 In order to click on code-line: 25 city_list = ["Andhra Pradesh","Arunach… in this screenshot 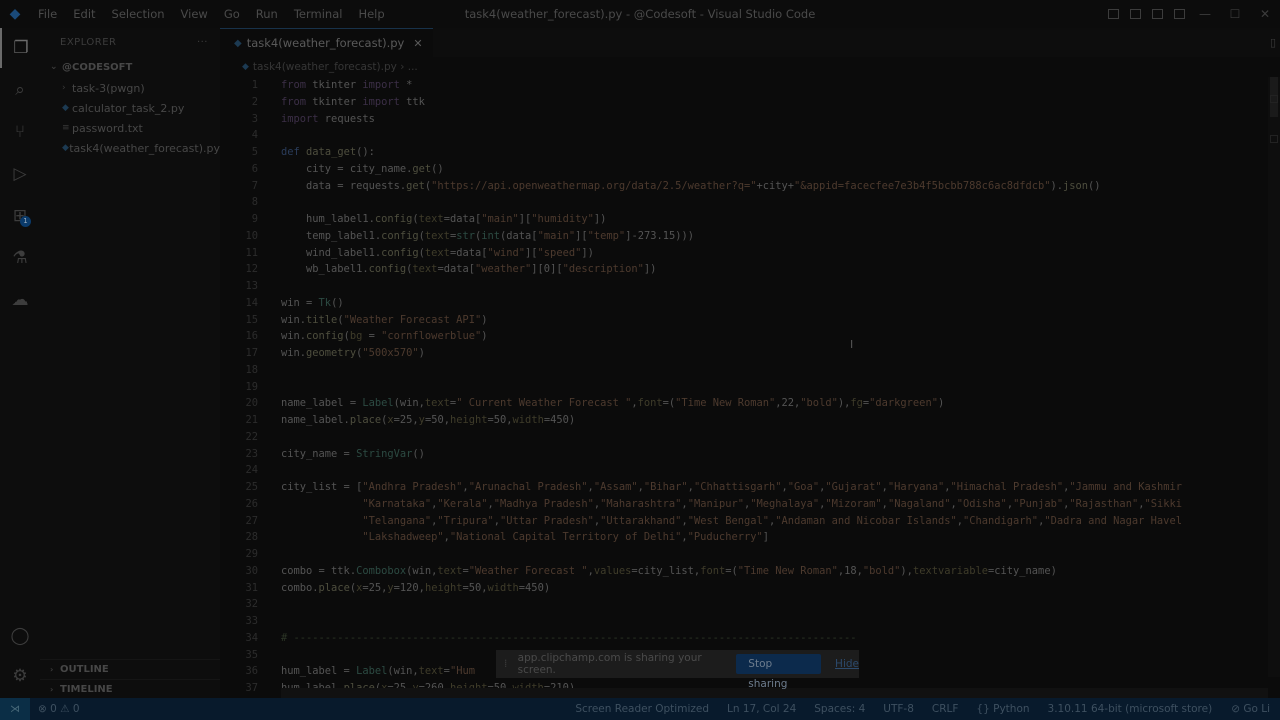, I will do `click(744, 487)`.